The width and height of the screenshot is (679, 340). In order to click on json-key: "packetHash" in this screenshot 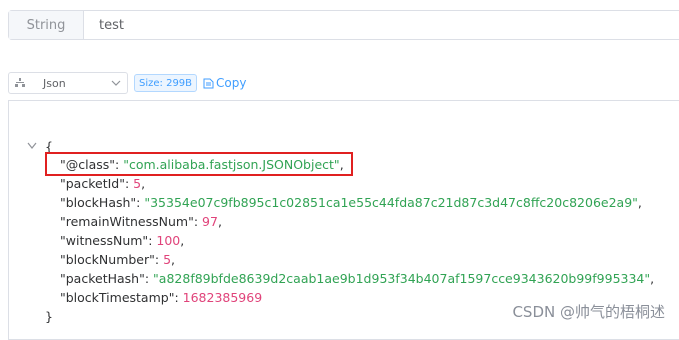, I will do `click(102, 278)`.